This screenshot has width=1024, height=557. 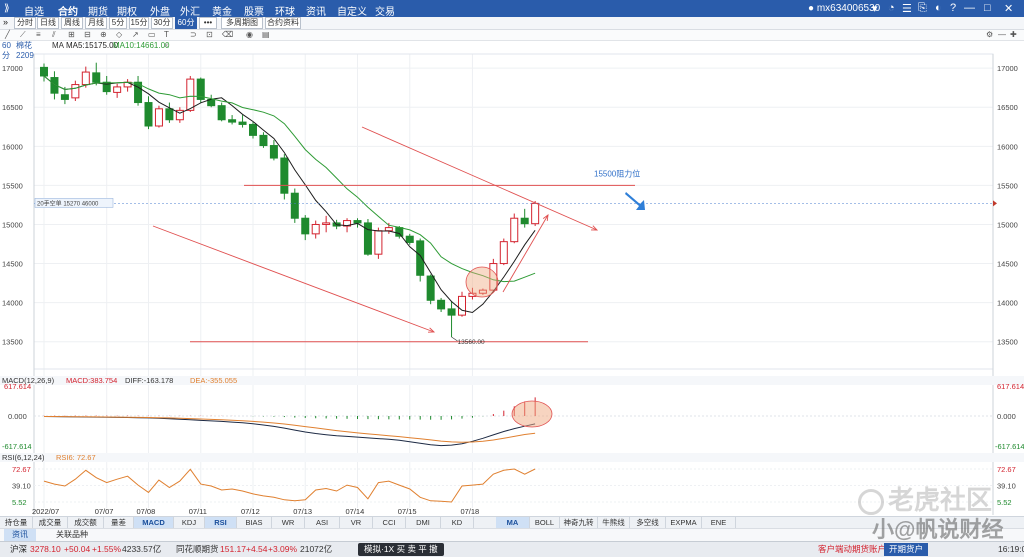 What do you see at coordinates (186, 23) in the screenshot?
I see `period-button: 60分` at bounding box center [186, 23].